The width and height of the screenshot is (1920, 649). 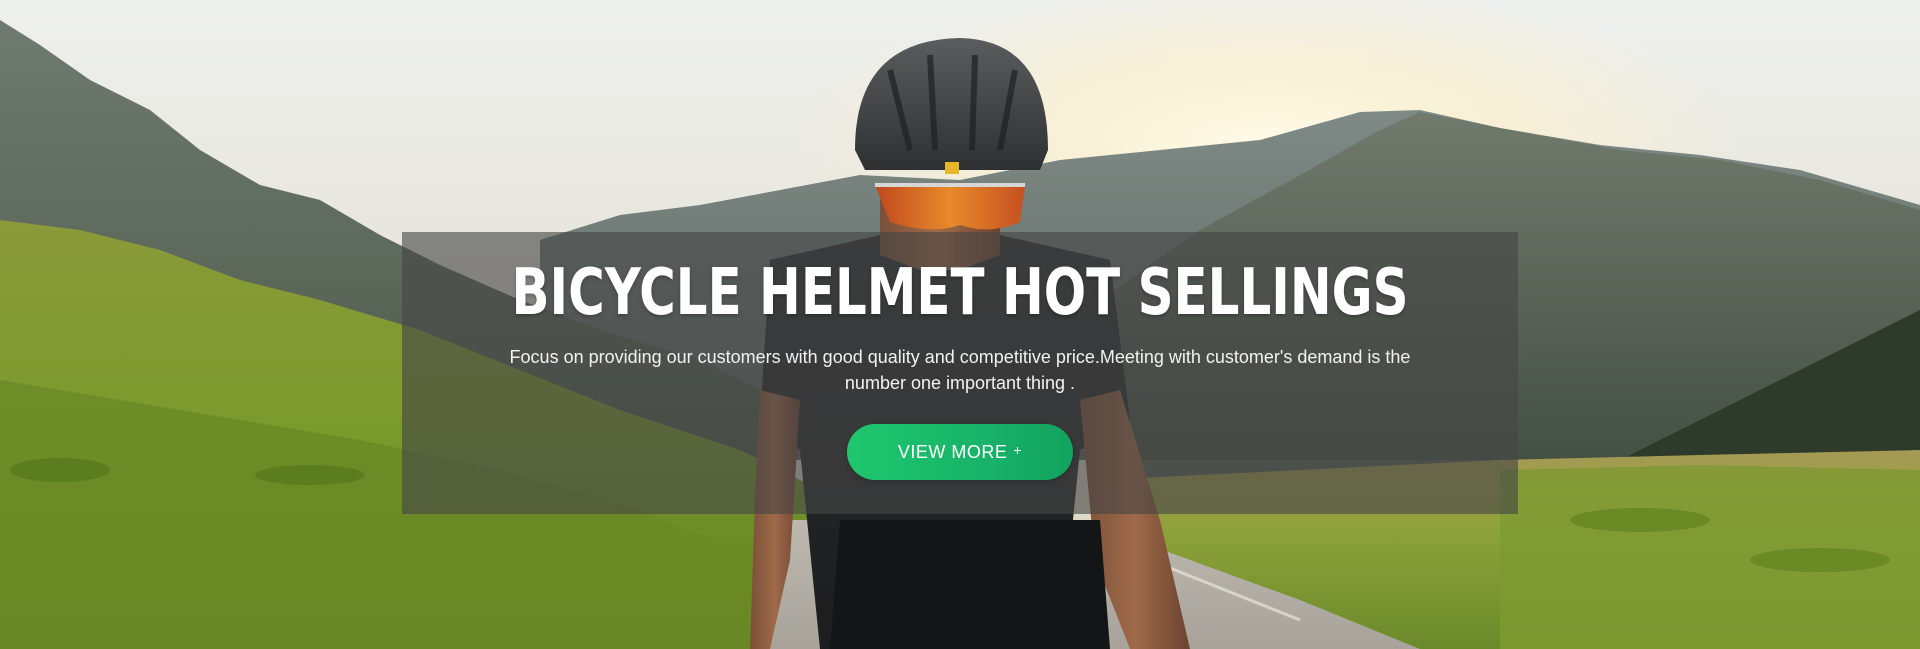 I want to click on view-more-button: VIEW MORE +, so click(x=960, y=452).